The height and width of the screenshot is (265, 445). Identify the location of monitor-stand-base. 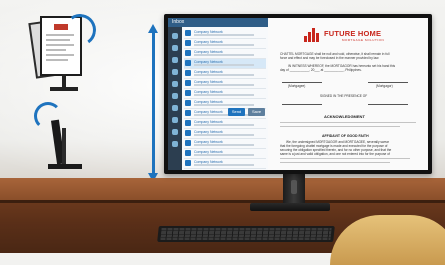
(290, 207).